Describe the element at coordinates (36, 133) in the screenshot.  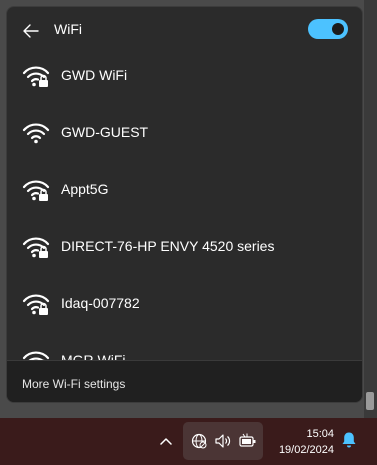
I see `wifi-icon` at that location.